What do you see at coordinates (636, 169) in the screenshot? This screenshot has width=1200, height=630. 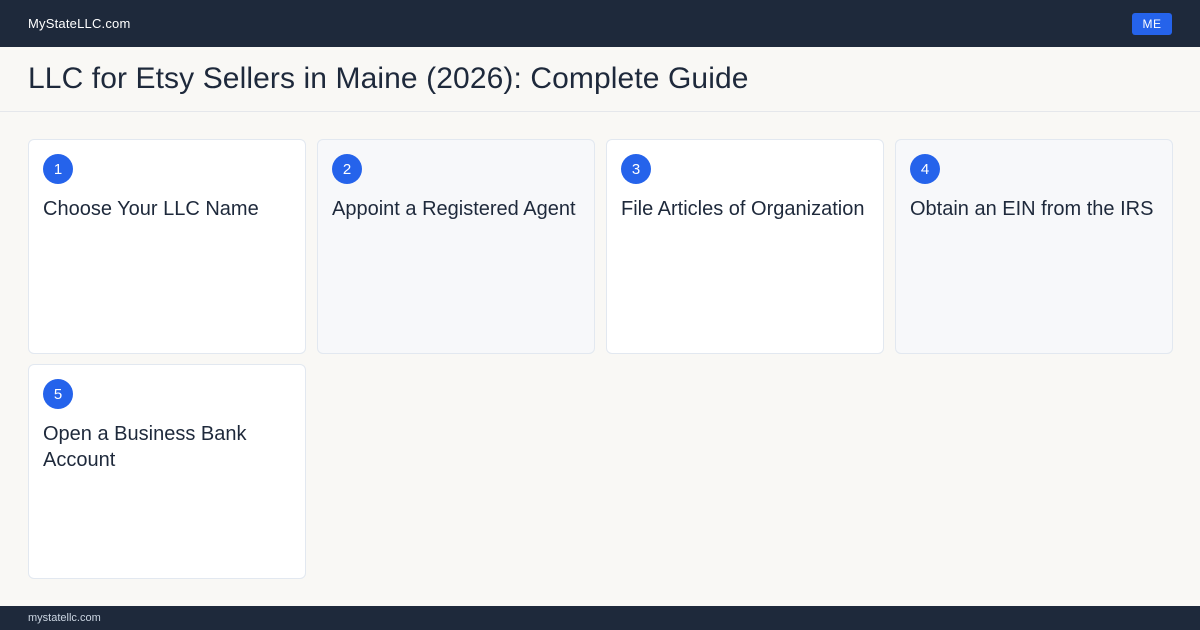 I see `step-number-badge: 3` at bounding box center [636, 169].